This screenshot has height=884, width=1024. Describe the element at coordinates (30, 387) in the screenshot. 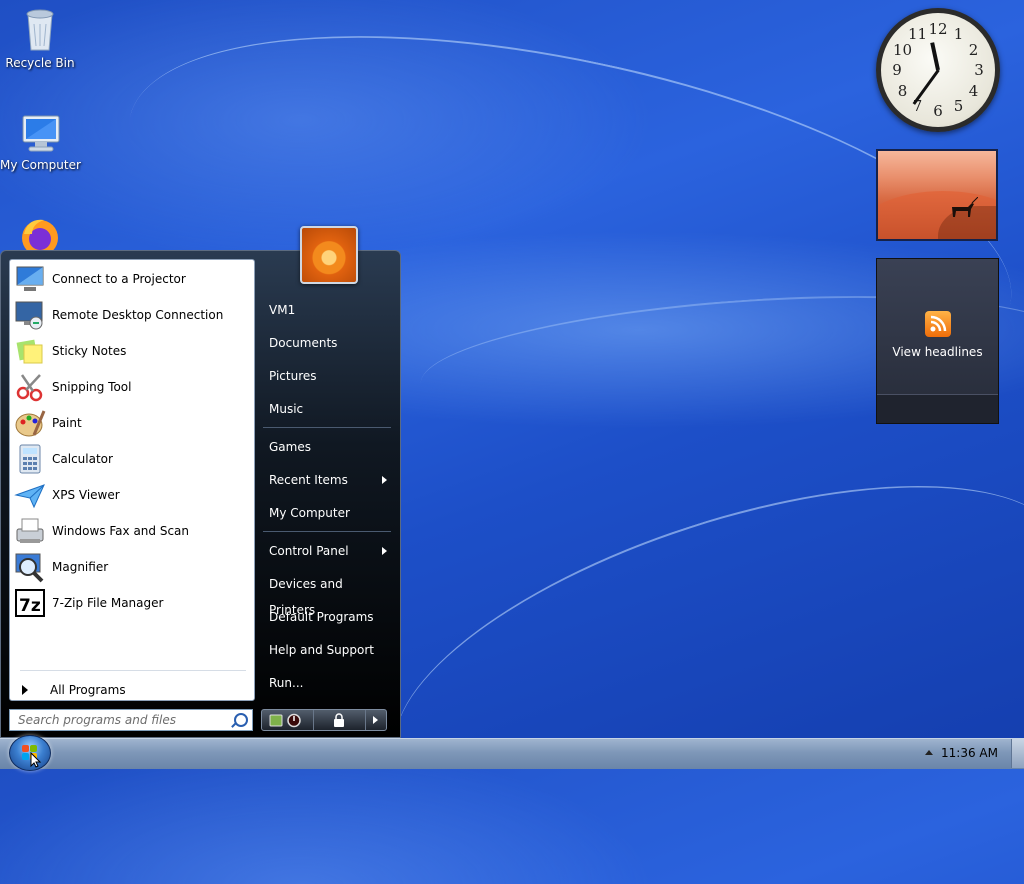

I see `scissors-icon` at that location.